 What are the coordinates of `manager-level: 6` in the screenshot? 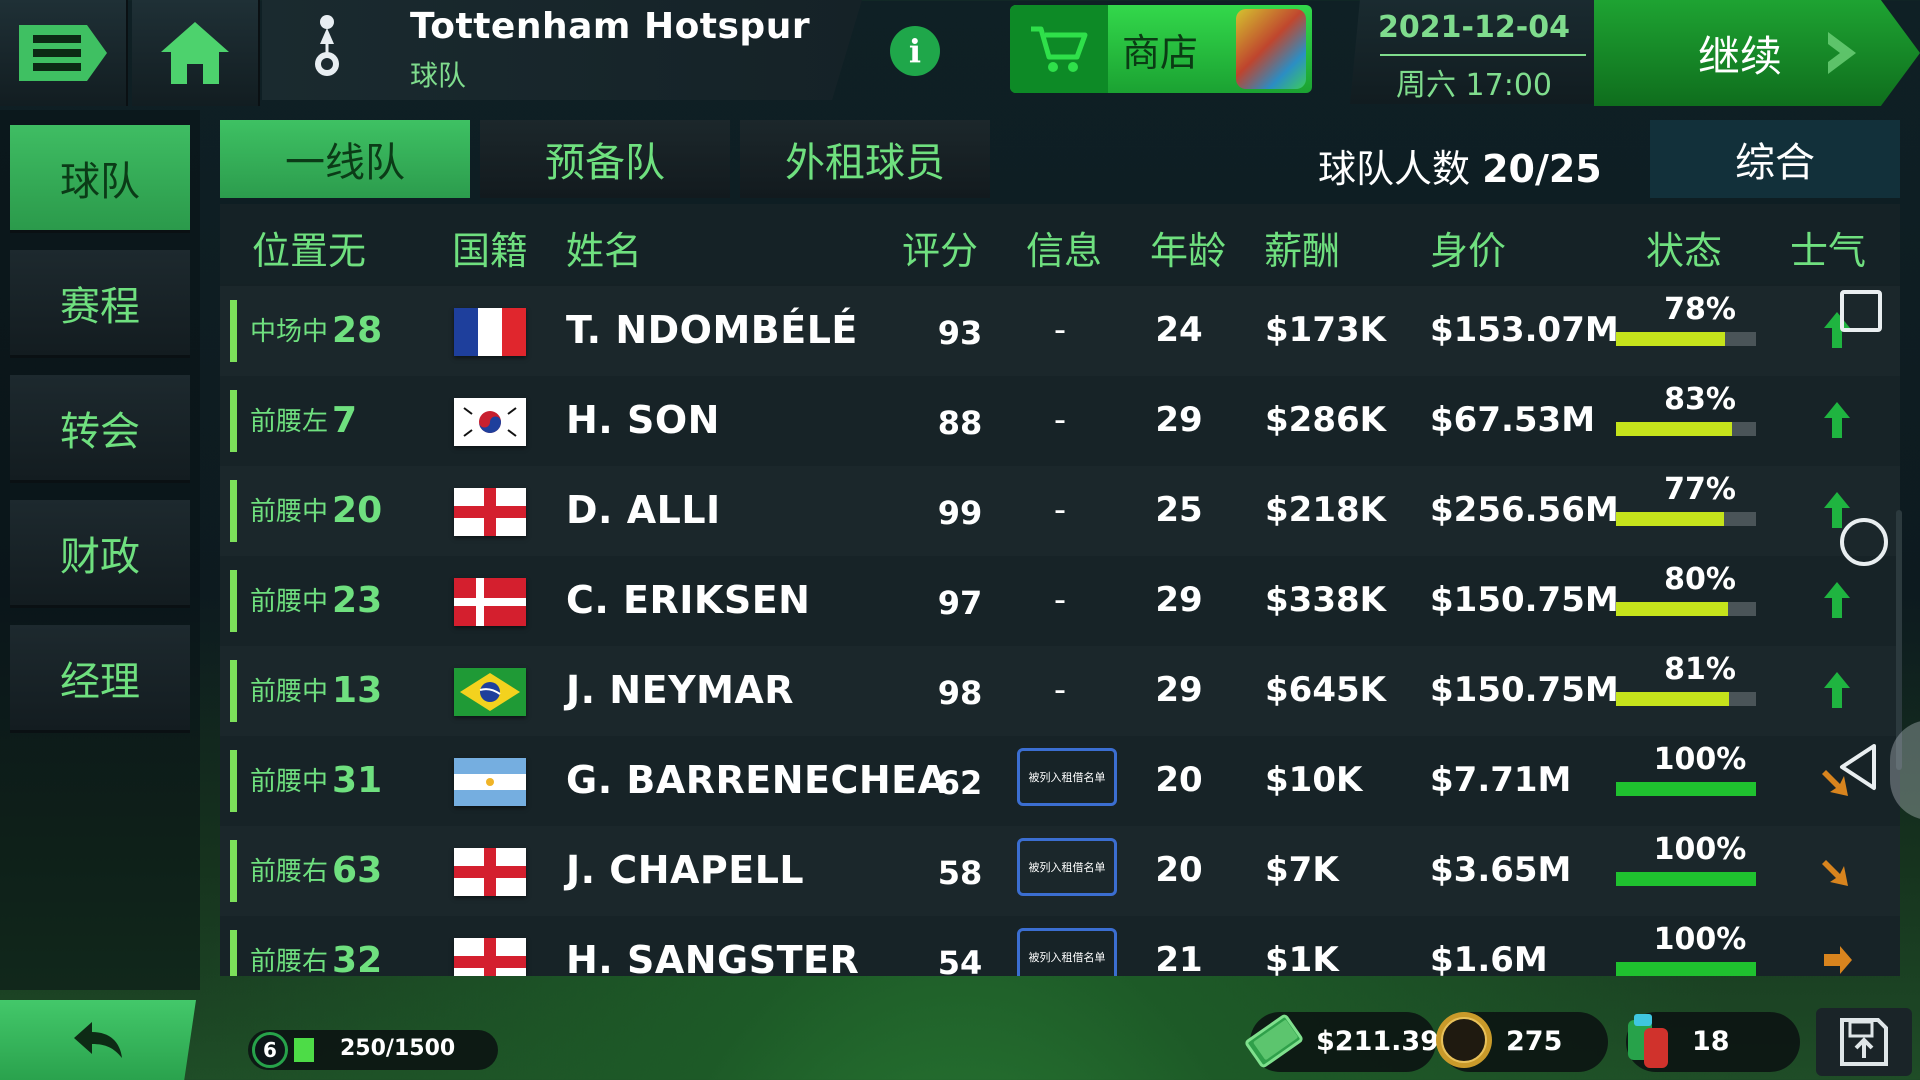 It's located at (270, 1050).